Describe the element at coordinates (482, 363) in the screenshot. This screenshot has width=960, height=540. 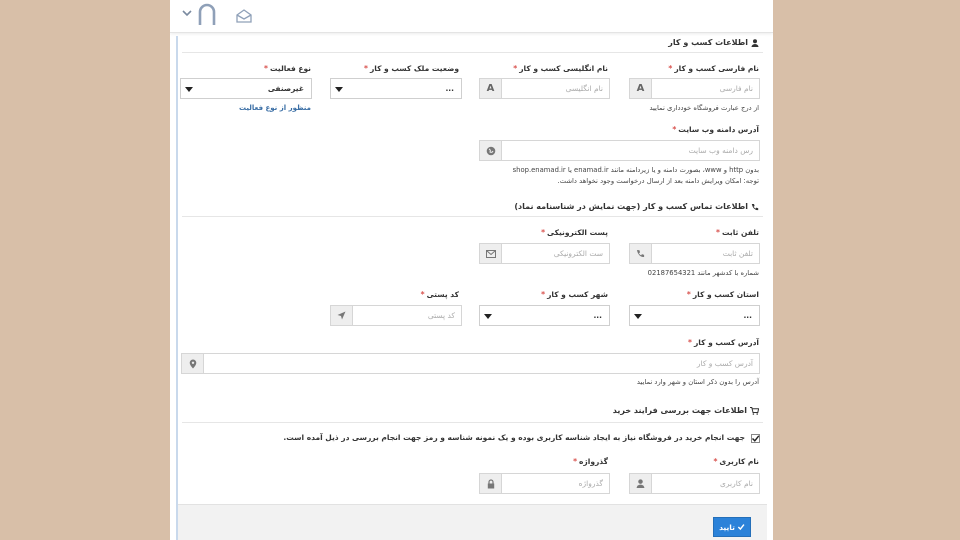
I see `address-input: آدرس کسب و کار` at that location.